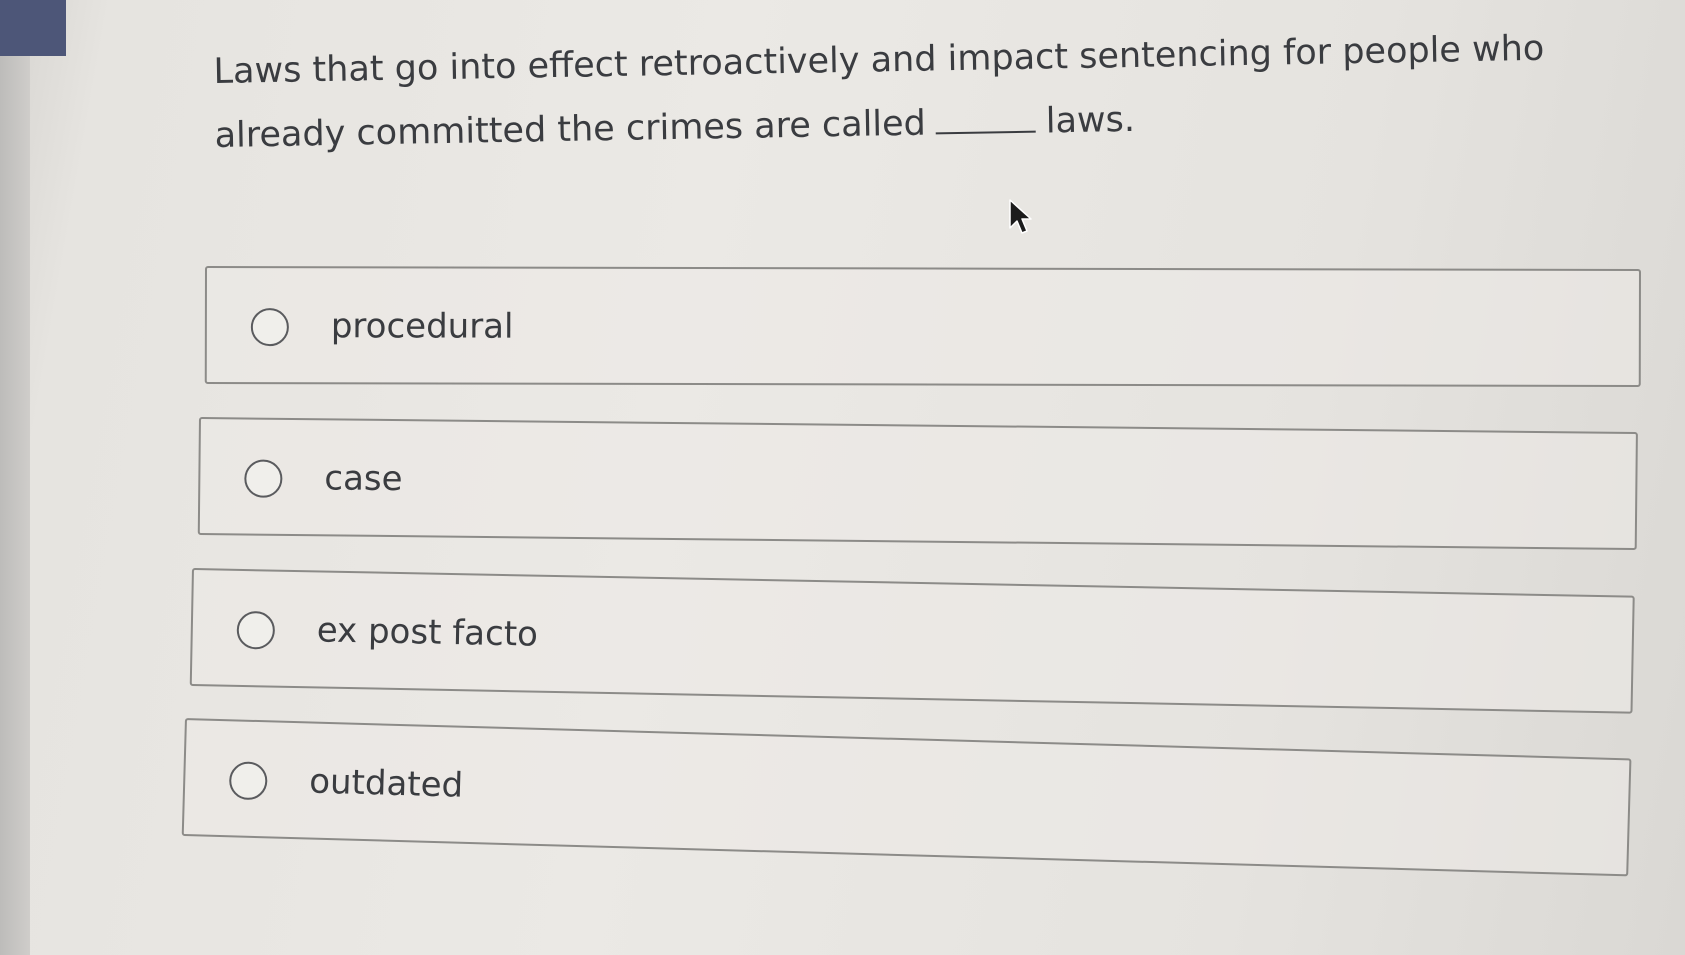  What do you see at coordinates (422, 326) in the screenshot?
I see `option-label: procedural` at bounding box center [422, 326].